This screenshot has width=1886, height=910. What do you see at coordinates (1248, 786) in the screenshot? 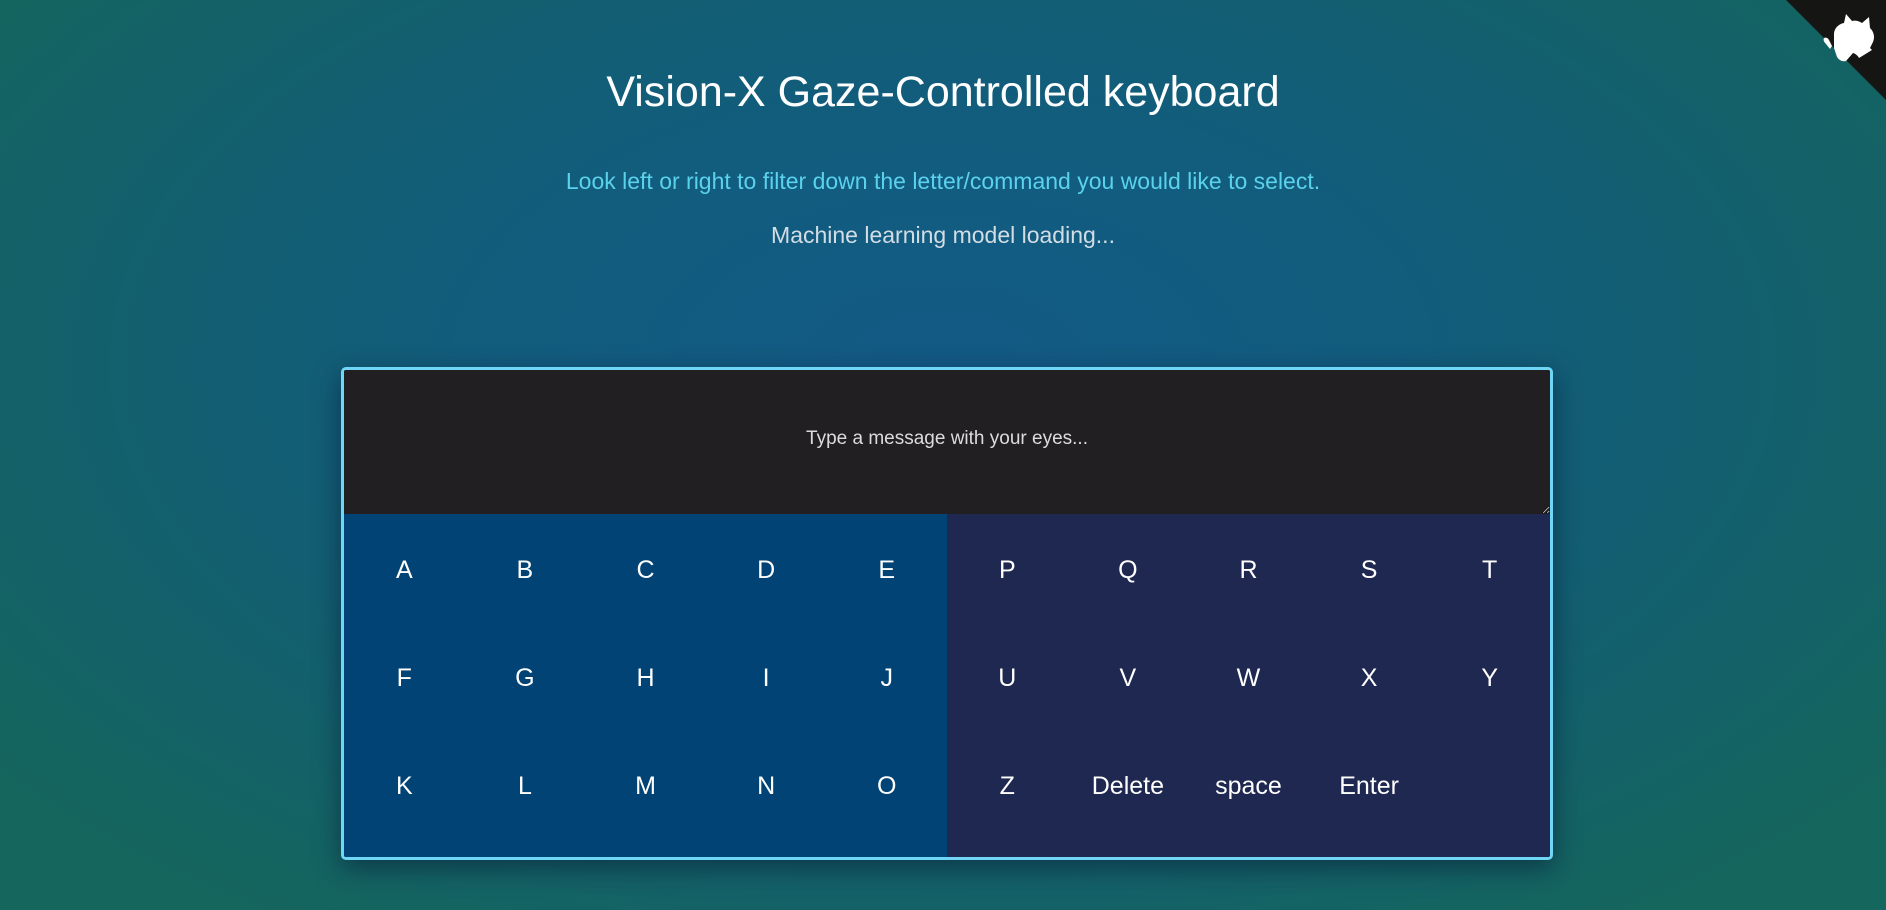
I see `key-space: space` at bounding box center [1248, 786].